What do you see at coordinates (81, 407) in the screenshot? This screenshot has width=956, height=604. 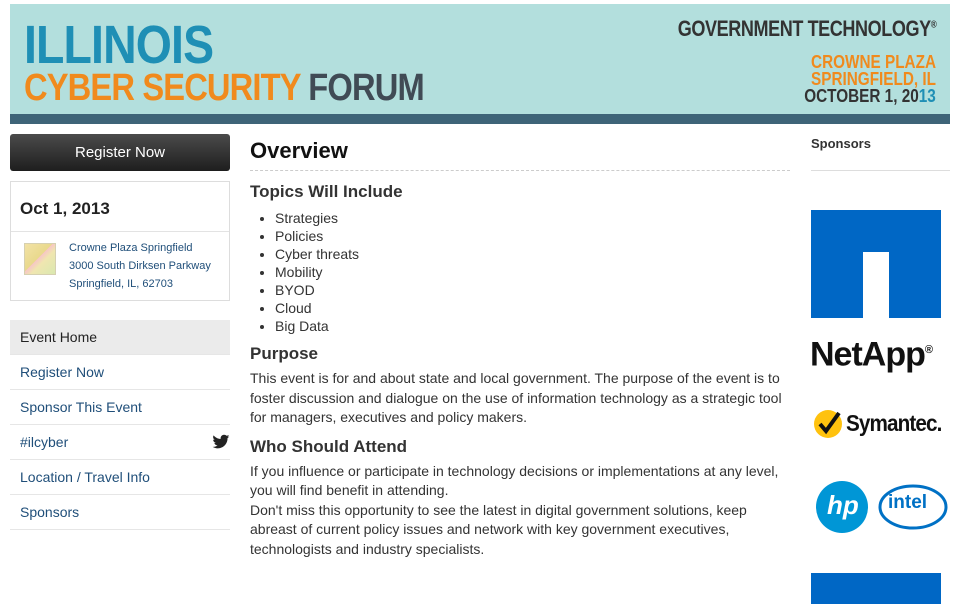 I see `sidebar-item-label: Sponsor This Event` at bounding box center [81, 407].